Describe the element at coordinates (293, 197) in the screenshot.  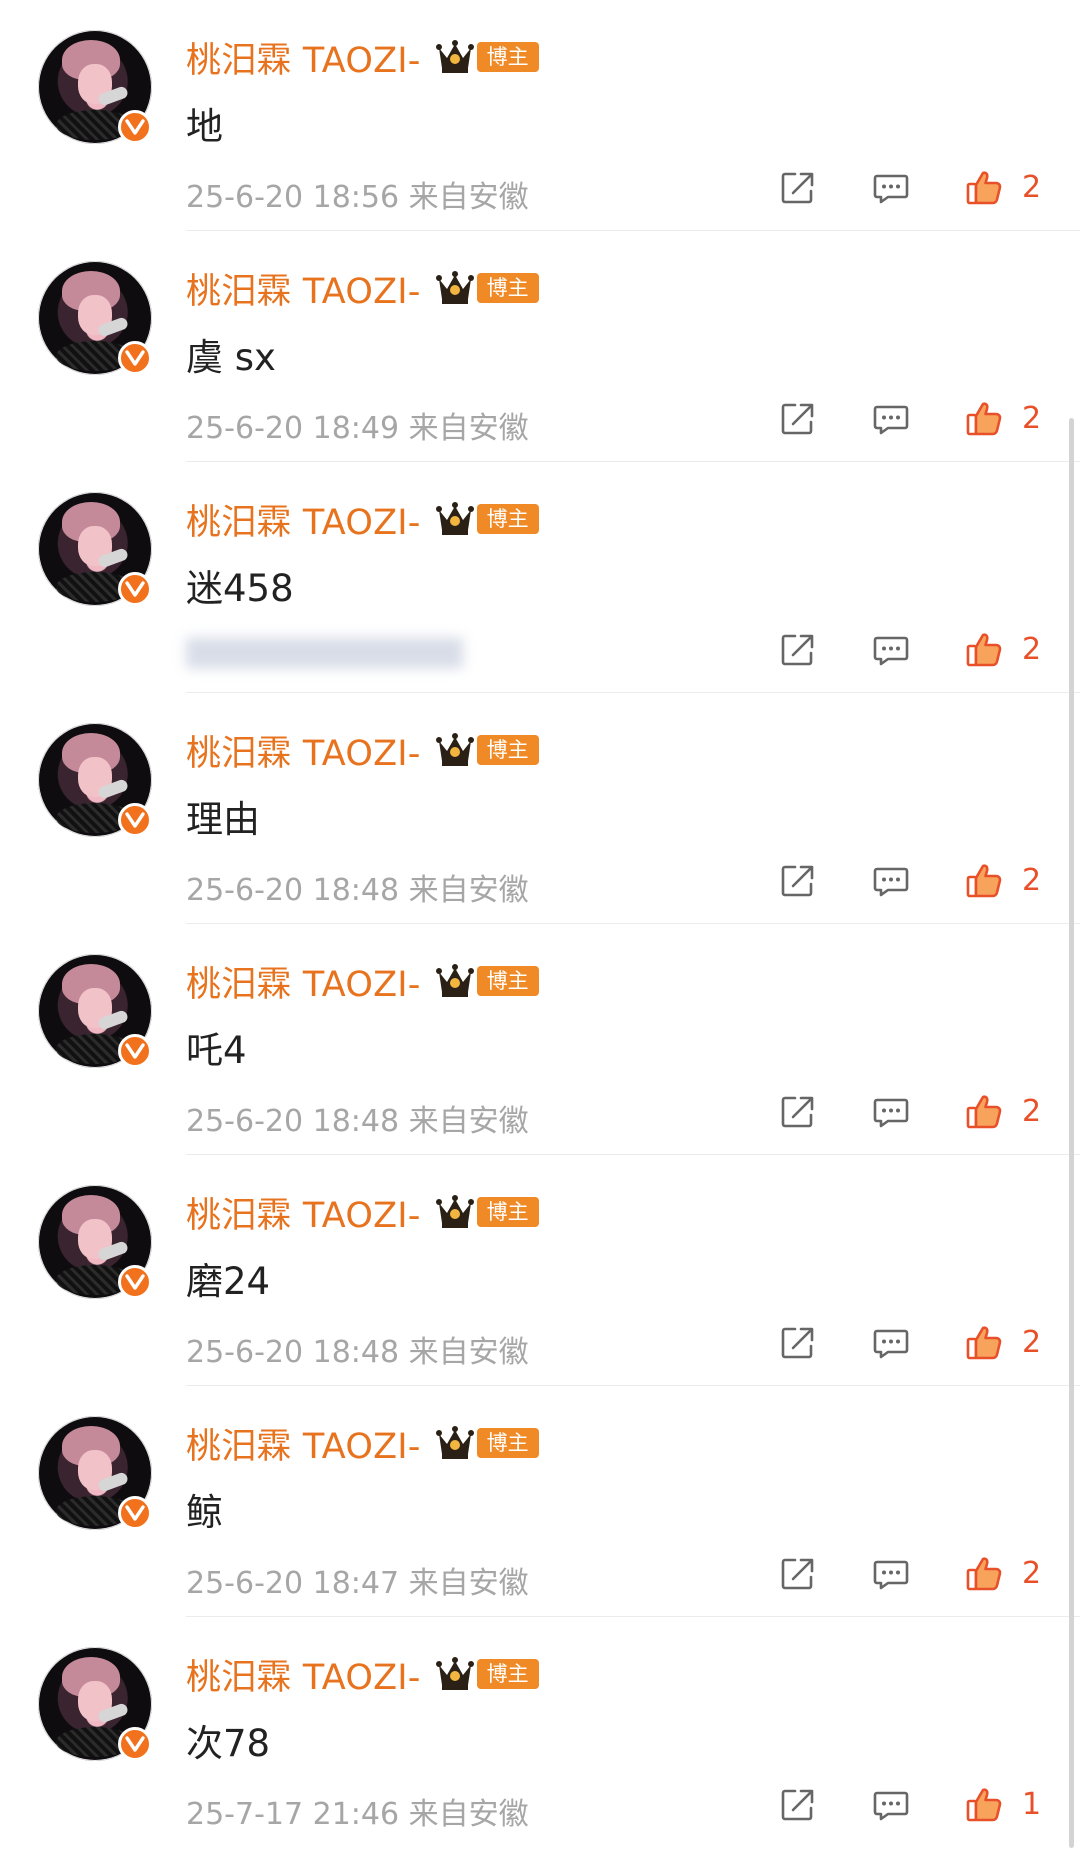
I see `comment-time: 25-6-20 18:56` at that location.